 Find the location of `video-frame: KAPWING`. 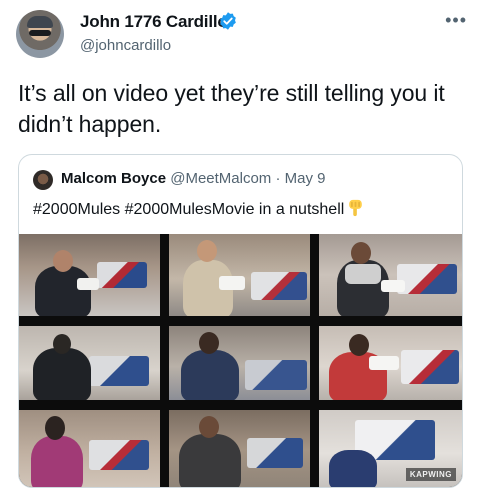

video-frame: KAPWING is located at coordinates (390, 448).